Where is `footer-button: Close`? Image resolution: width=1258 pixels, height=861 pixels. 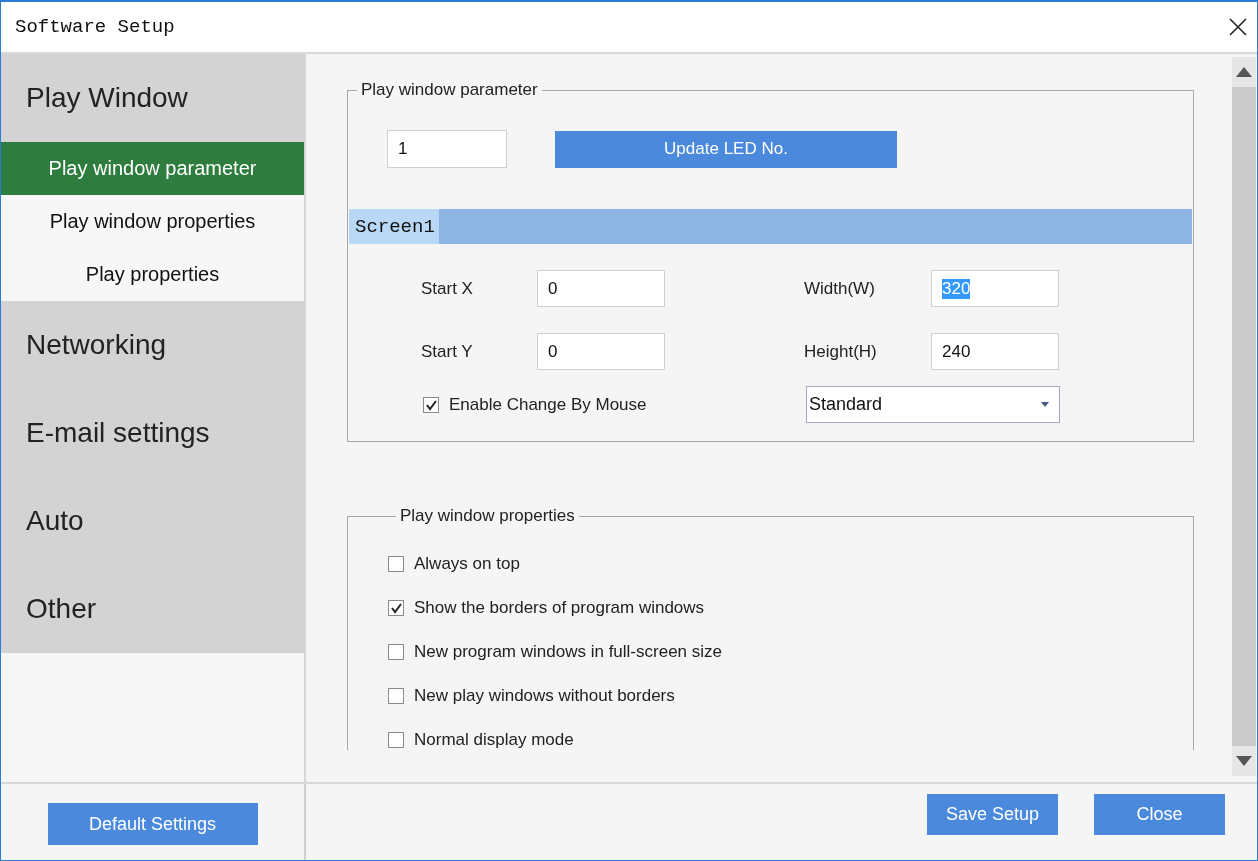
footer-button: Close is located at coordinates (1159, 814).